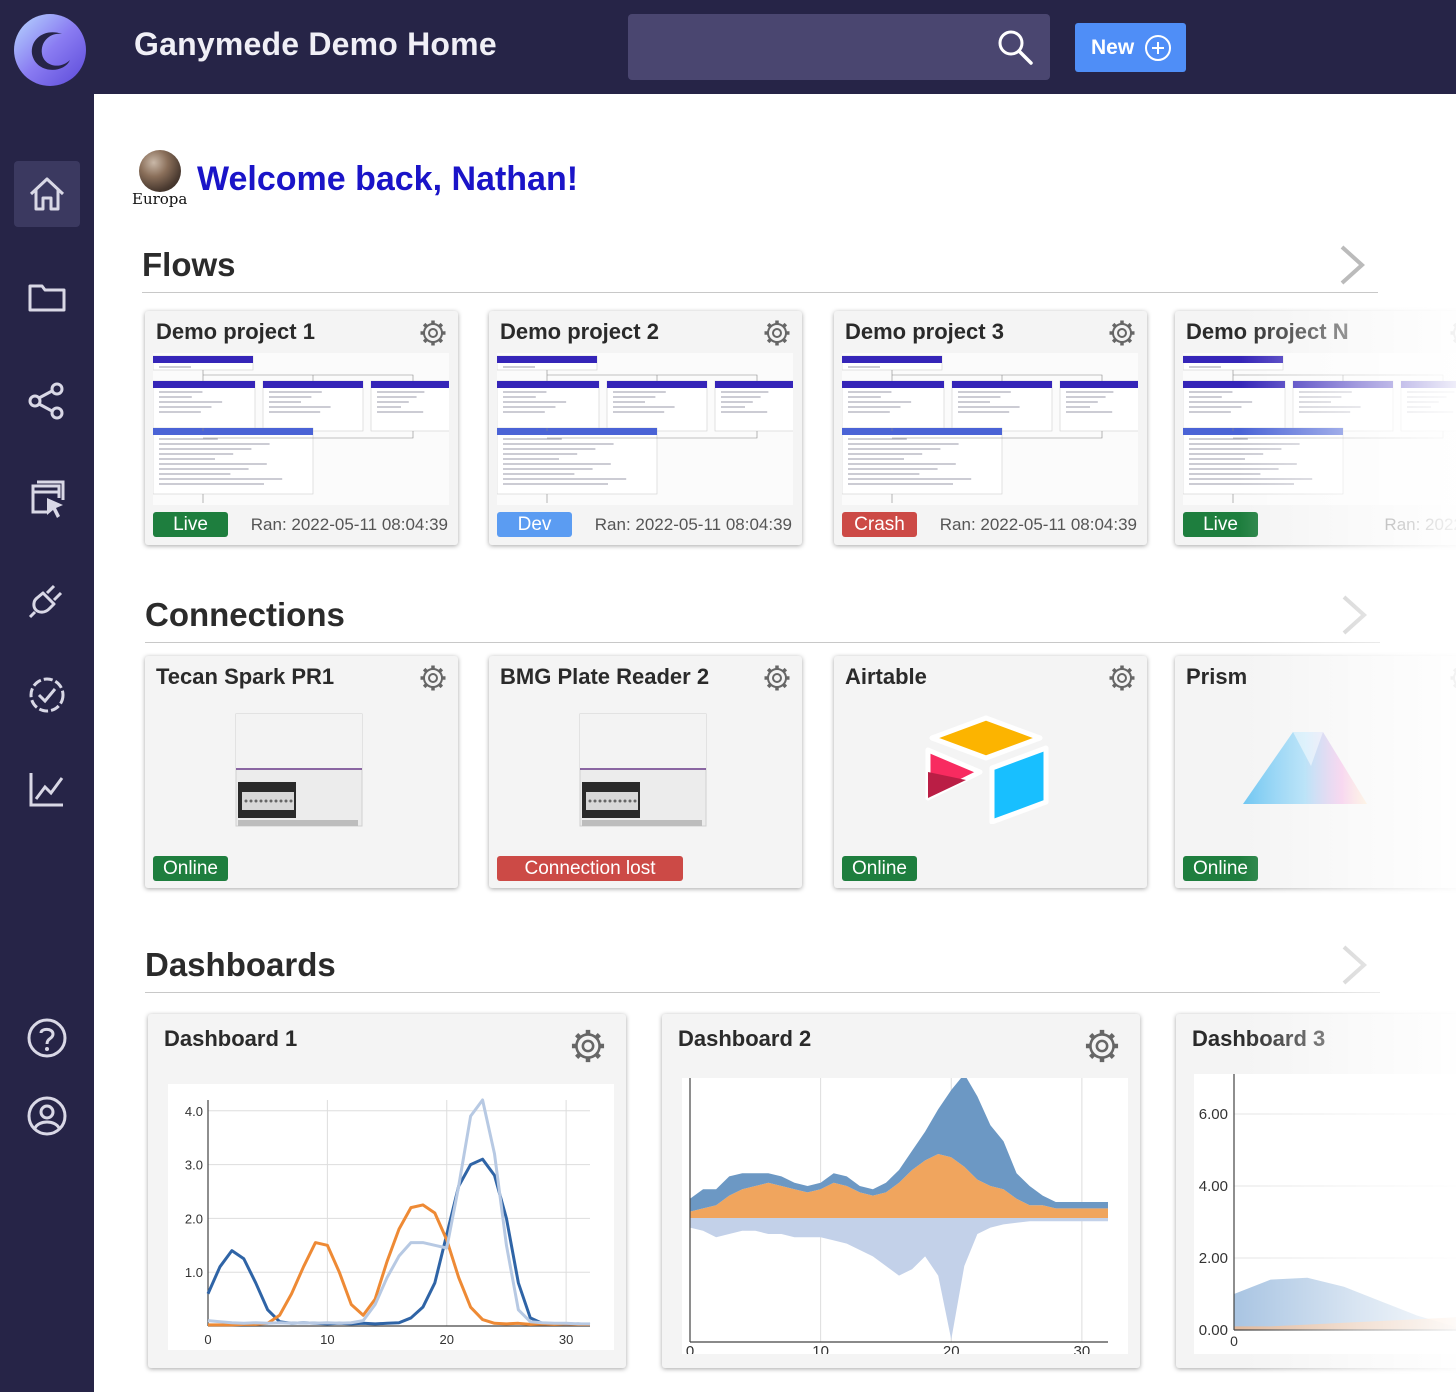 The width and height of the screenshot is (1456, 1392). What do you see at coordinates (391, 1217) in the screenshot?
I see `dashboard-chart: 0 10 20 30 1.0 2.0 3.0 4.0` at bounding box center [391, 1217].